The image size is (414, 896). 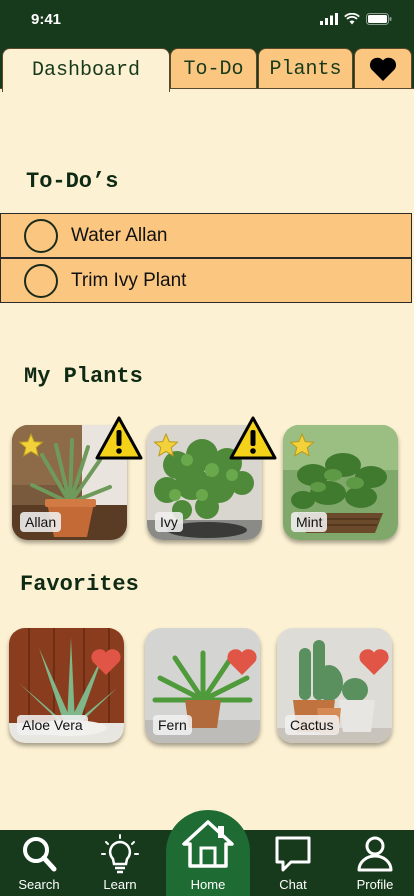 What do you see at coordinates (352, 19) in the screenshot?
I see `wifi-icon` at bounding box center [352, 19].